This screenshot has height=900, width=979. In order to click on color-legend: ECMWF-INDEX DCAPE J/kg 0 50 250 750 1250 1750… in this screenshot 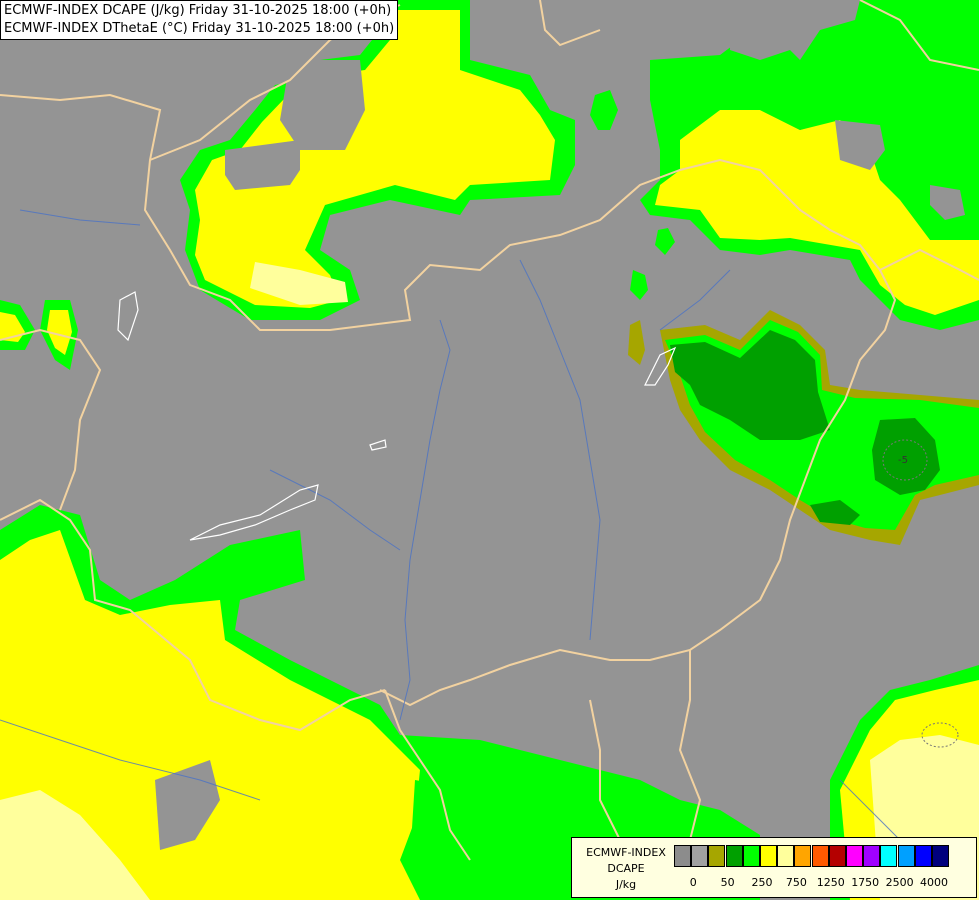, I will do `click(774, 867)`.